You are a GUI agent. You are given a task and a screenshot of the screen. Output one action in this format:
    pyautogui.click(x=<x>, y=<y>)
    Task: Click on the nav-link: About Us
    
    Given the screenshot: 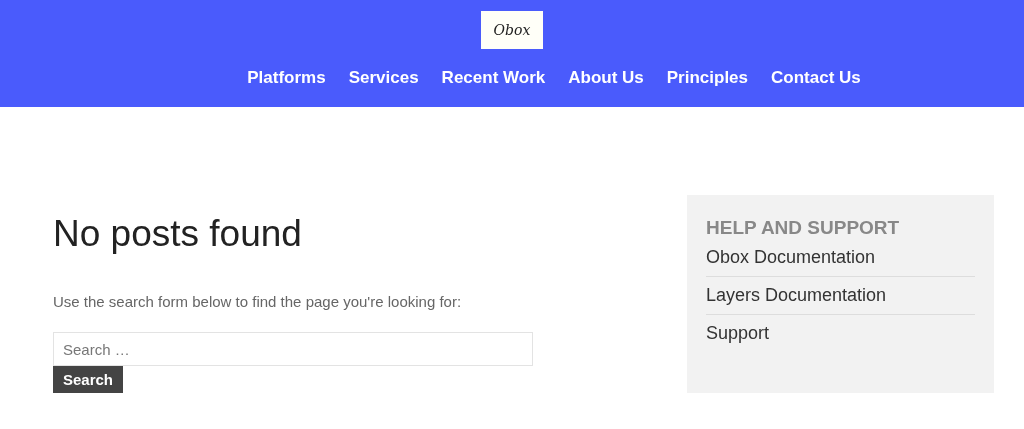 What is the action you would take?
    pyautogui.click(x=606, y=78)
    